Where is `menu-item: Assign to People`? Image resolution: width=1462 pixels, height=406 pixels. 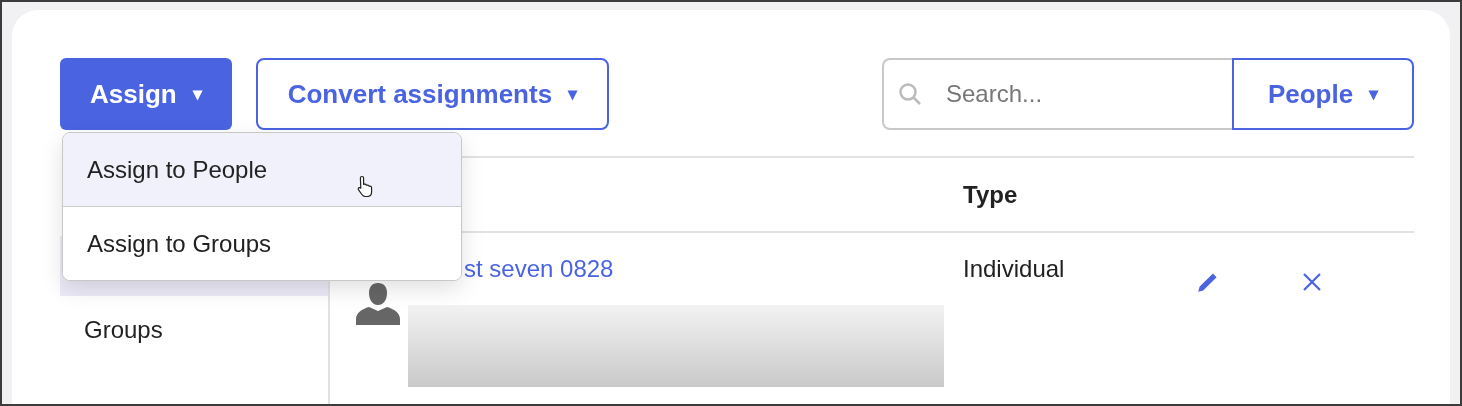 menu-item: Assign to People is located at coordinates (262, 170).